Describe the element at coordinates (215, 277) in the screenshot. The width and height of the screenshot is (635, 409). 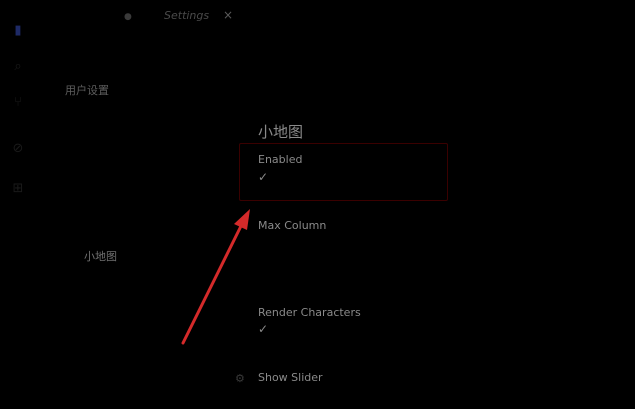
I see `annotation-arrow` at that location.